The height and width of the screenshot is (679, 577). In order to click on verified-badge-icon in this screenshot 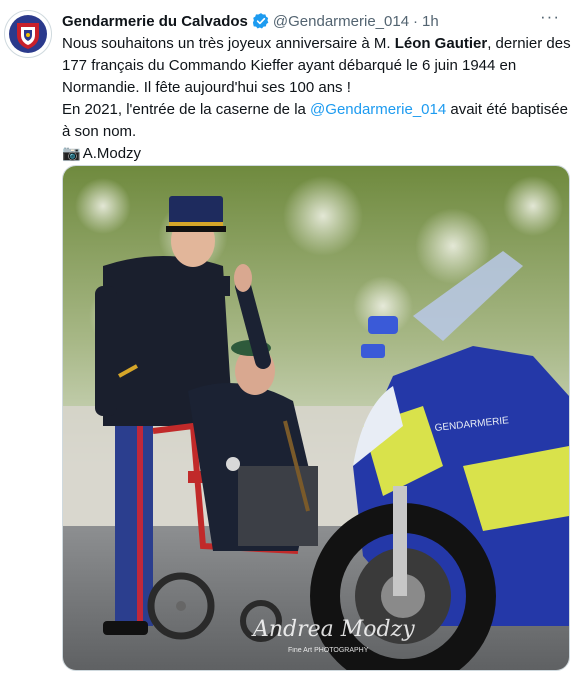, I will do `click(261, 21)`.